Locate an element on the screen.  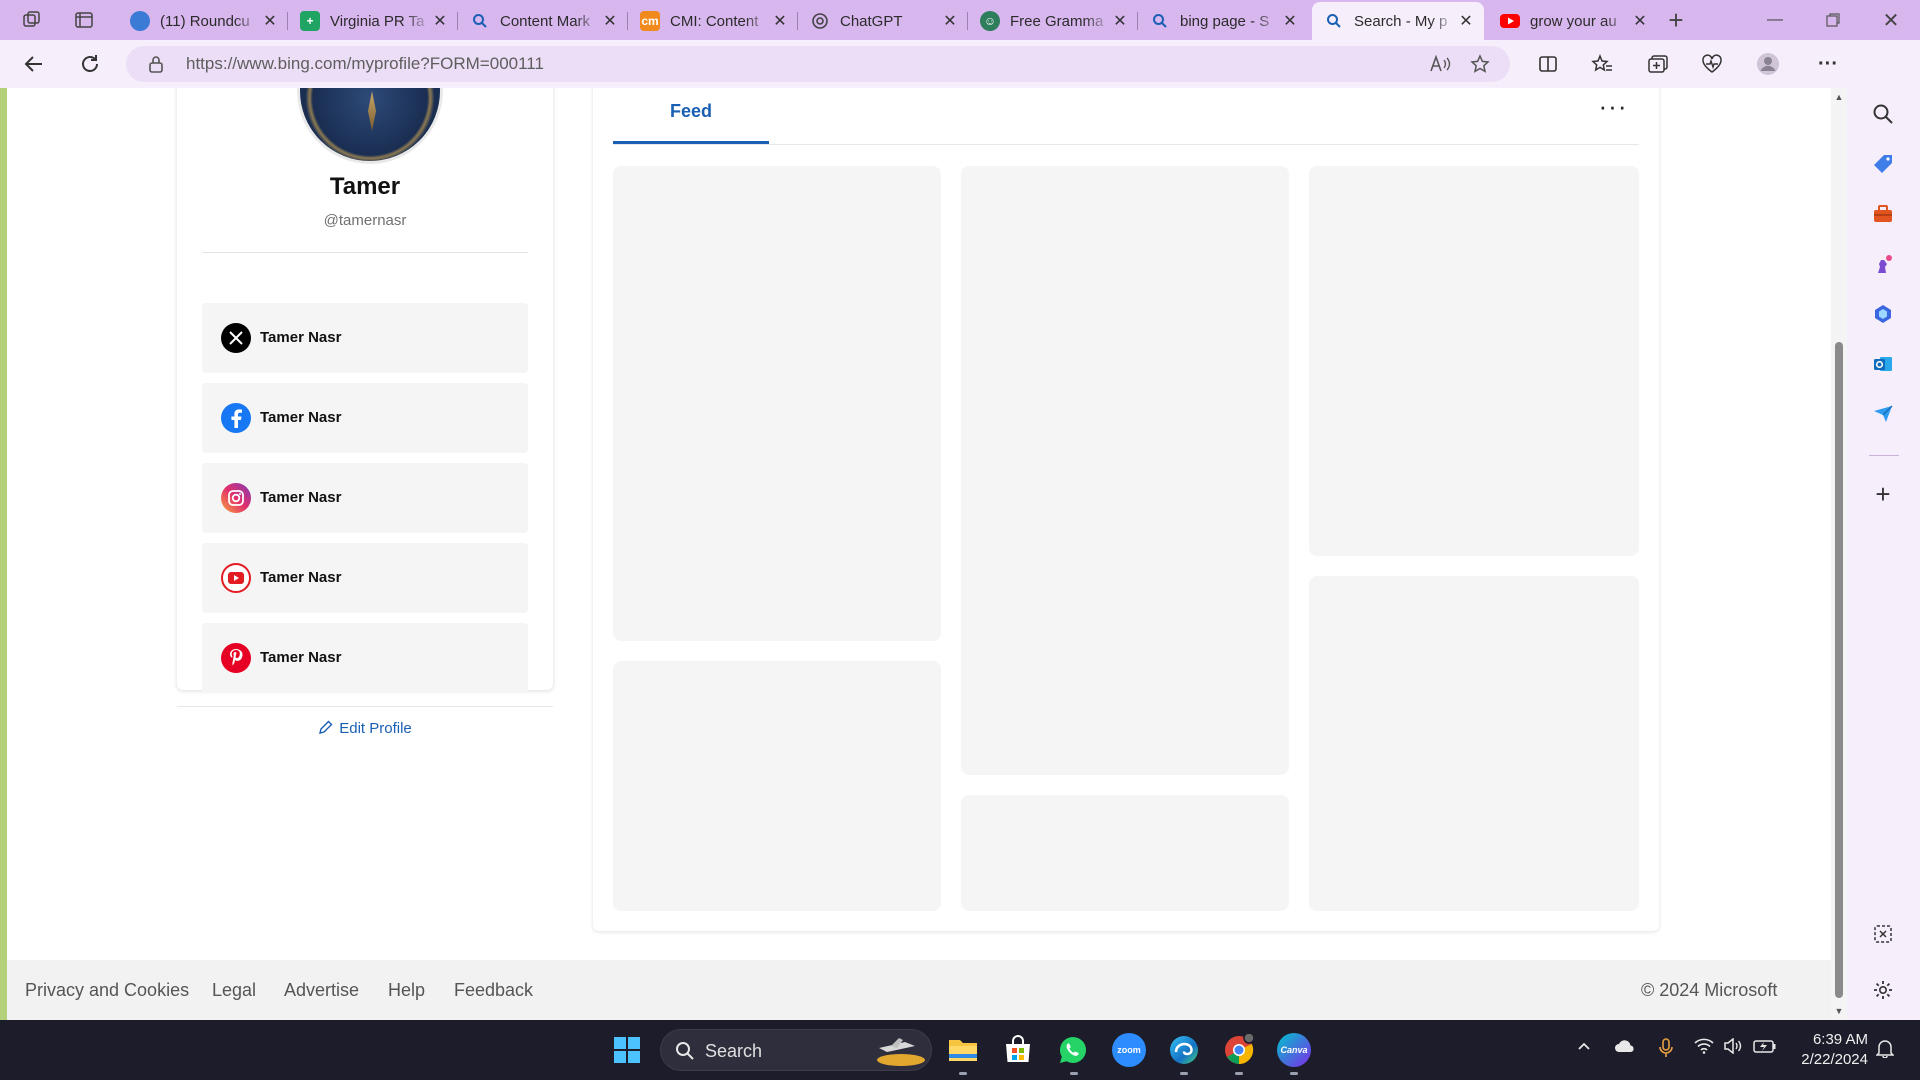
scrollbar-thumb is located at coordinates (1839, 670).